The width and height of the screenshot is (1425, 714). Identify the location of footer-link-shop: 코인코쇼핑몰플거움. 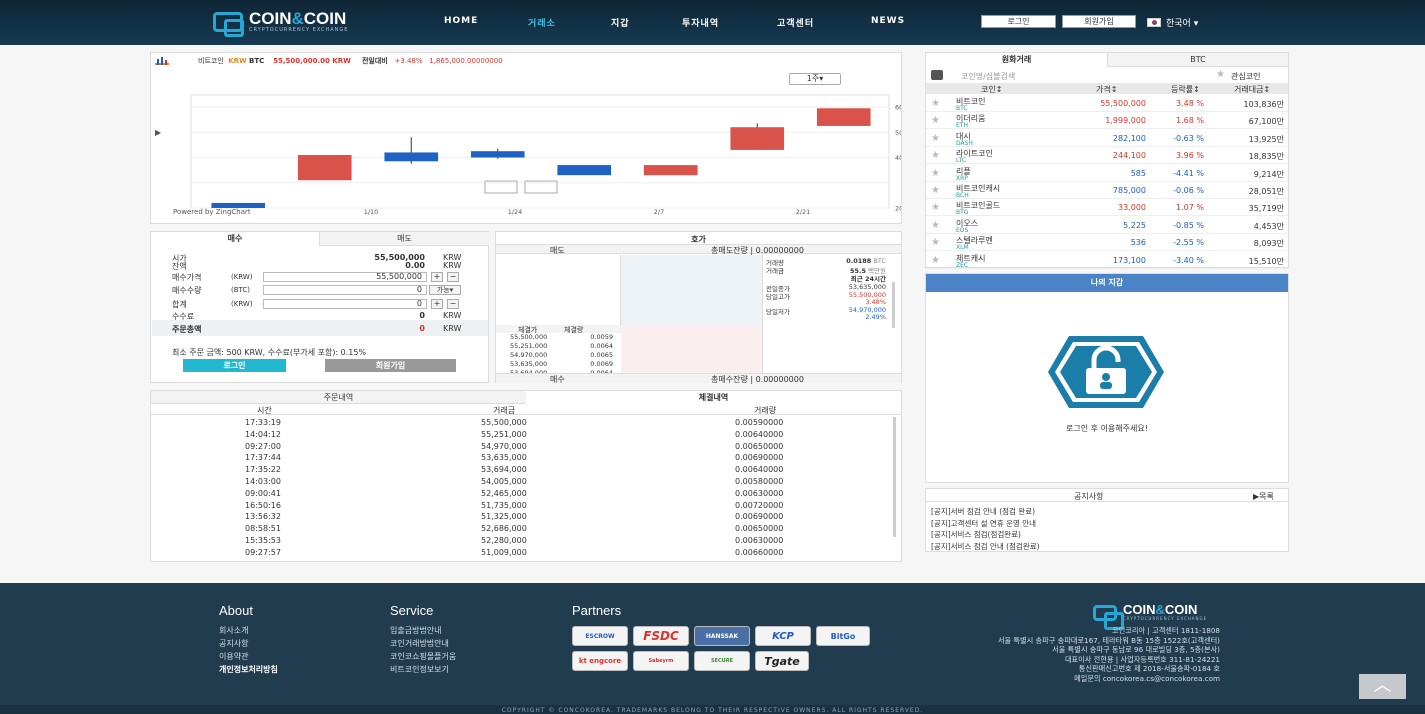
(423, 656).